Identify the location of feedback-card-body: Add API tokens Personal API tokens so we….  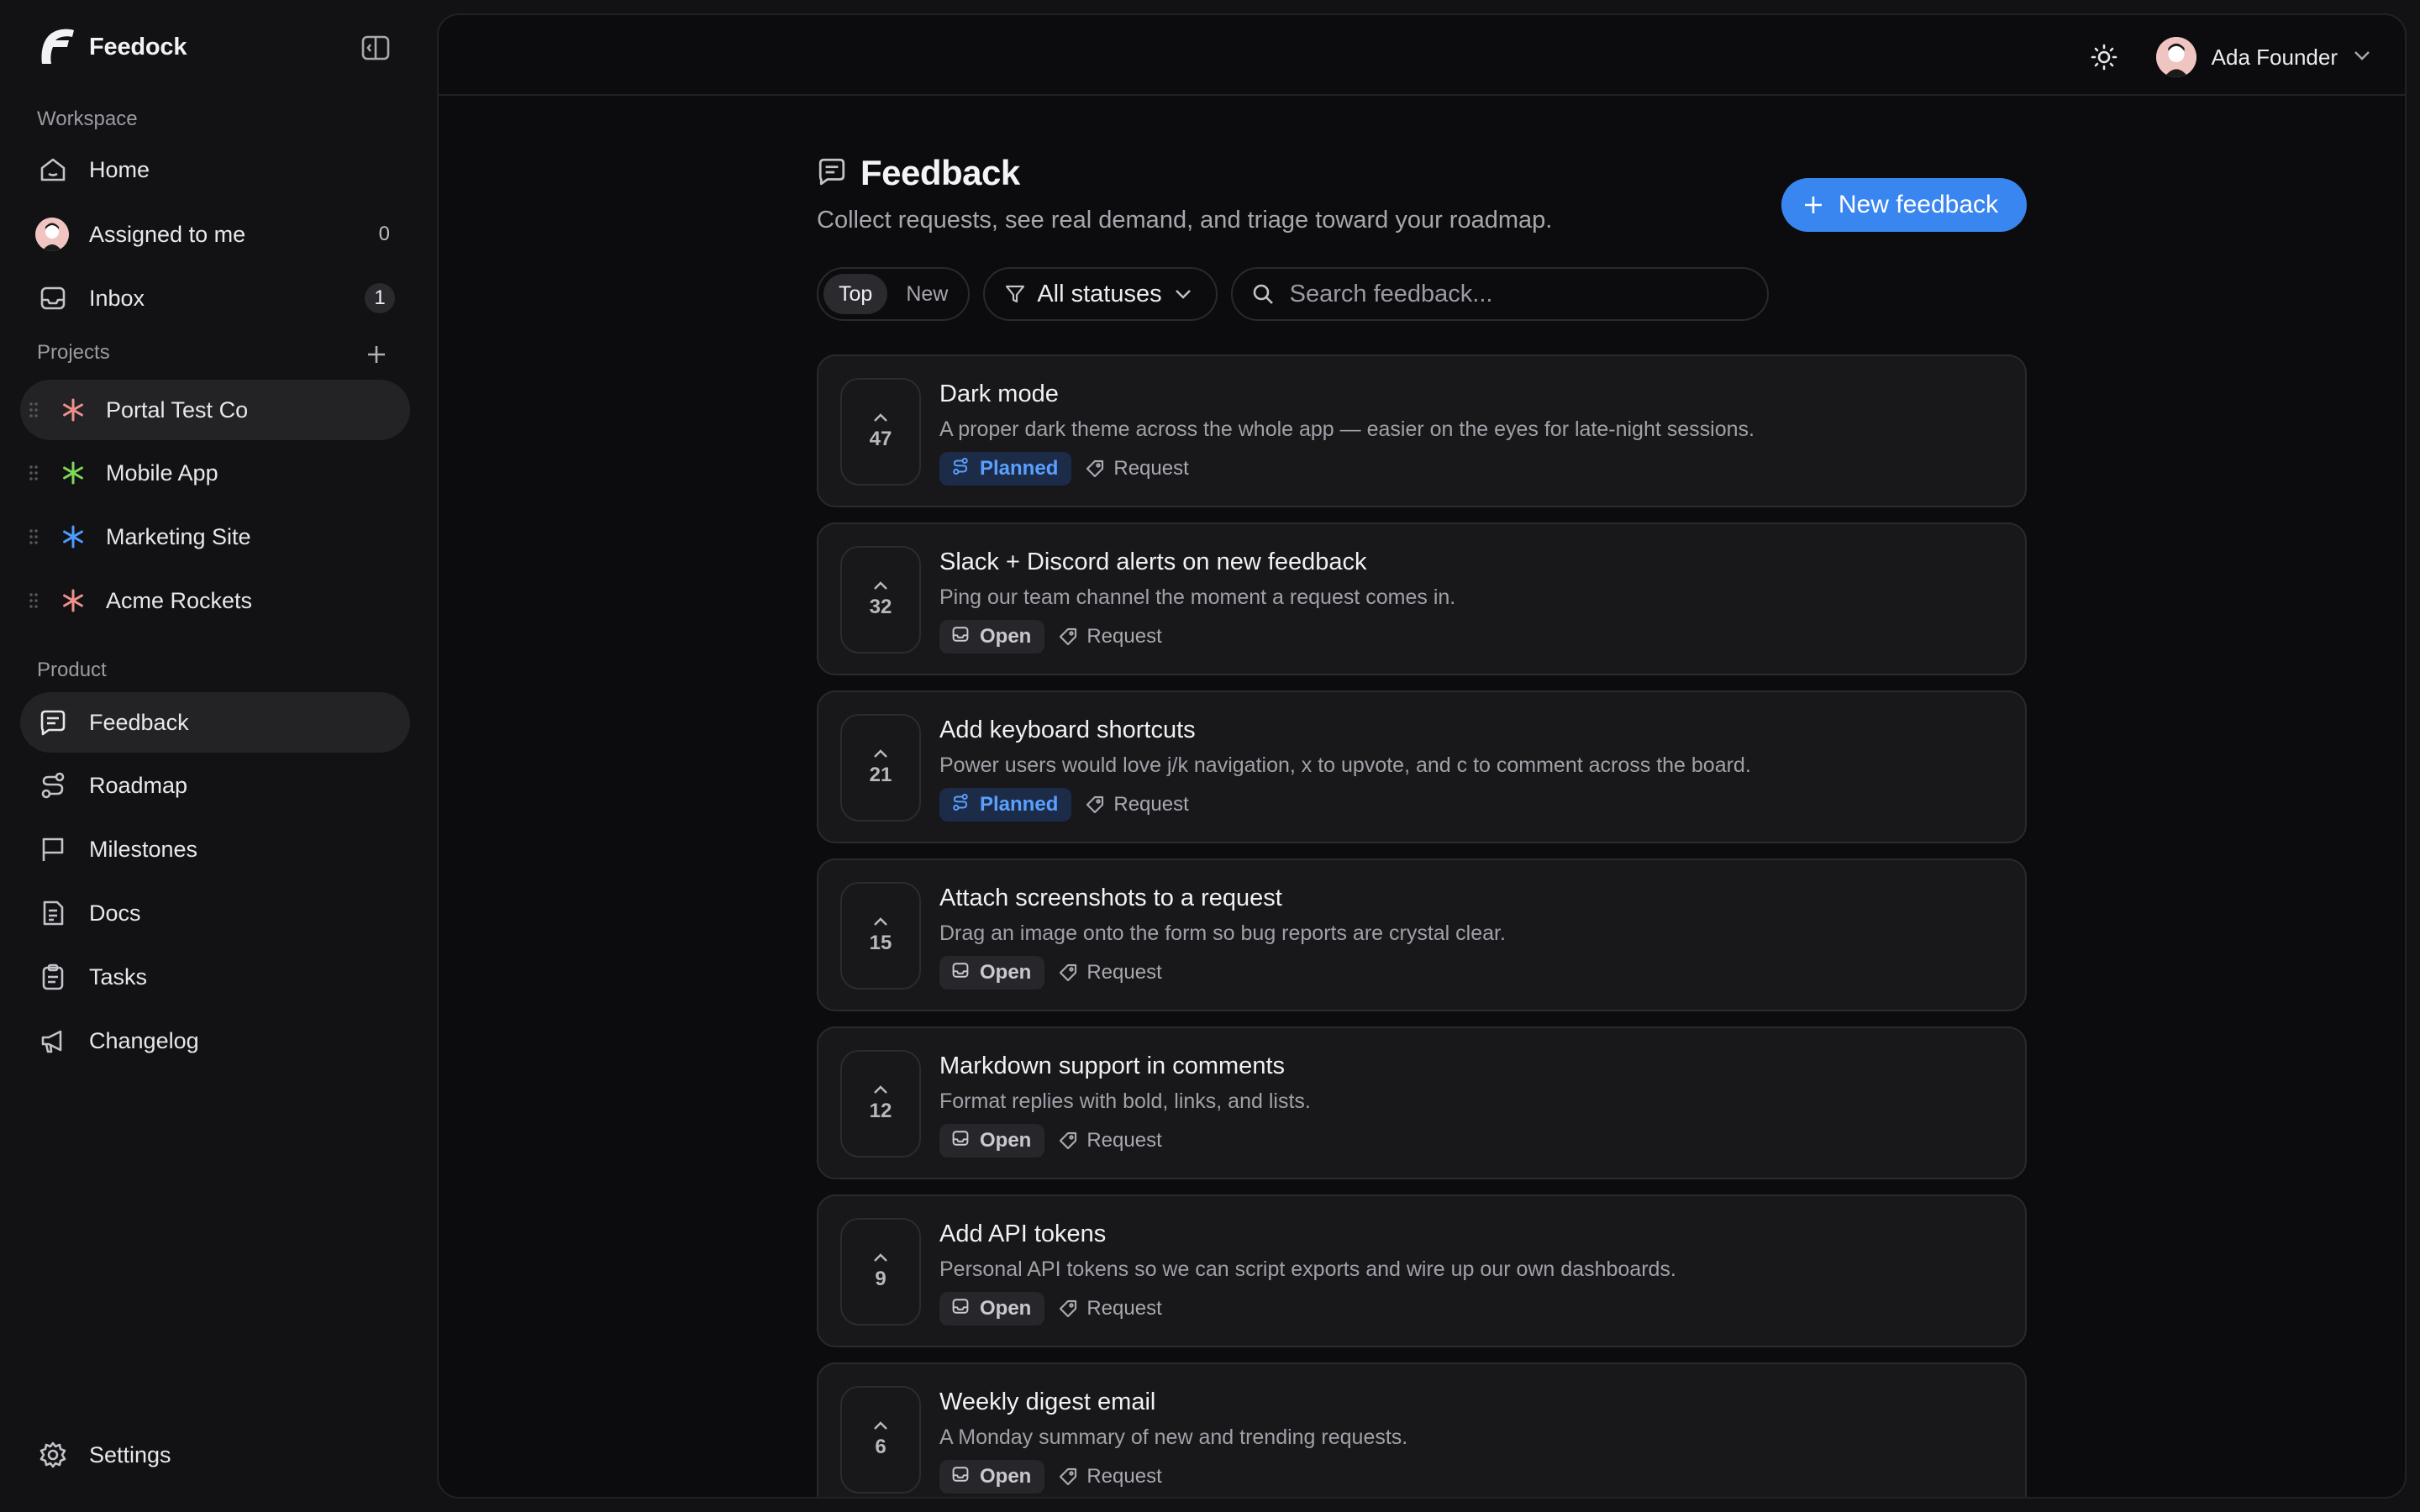
(1469, 1272).